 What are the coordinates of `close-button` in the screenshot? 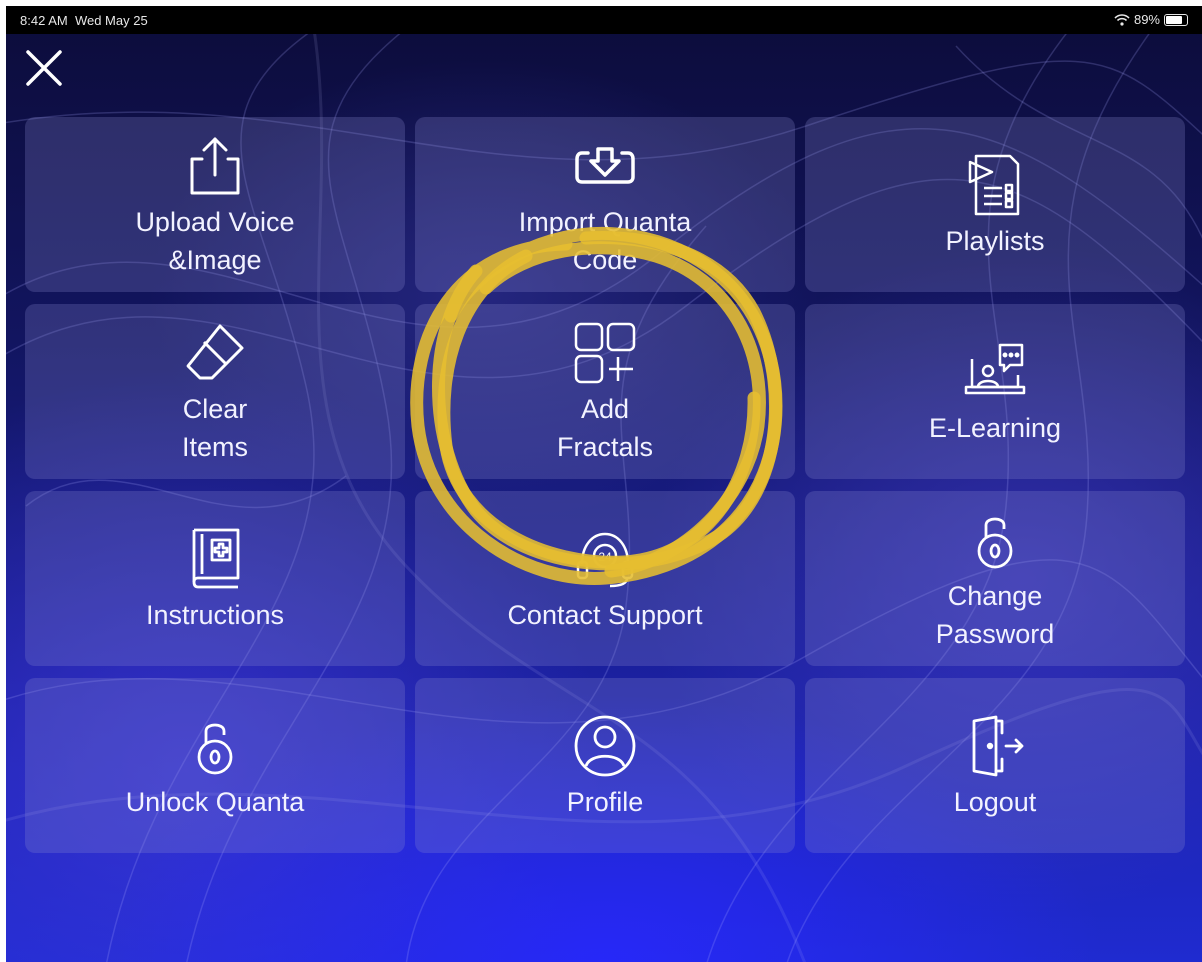 It's located at (44, 68).